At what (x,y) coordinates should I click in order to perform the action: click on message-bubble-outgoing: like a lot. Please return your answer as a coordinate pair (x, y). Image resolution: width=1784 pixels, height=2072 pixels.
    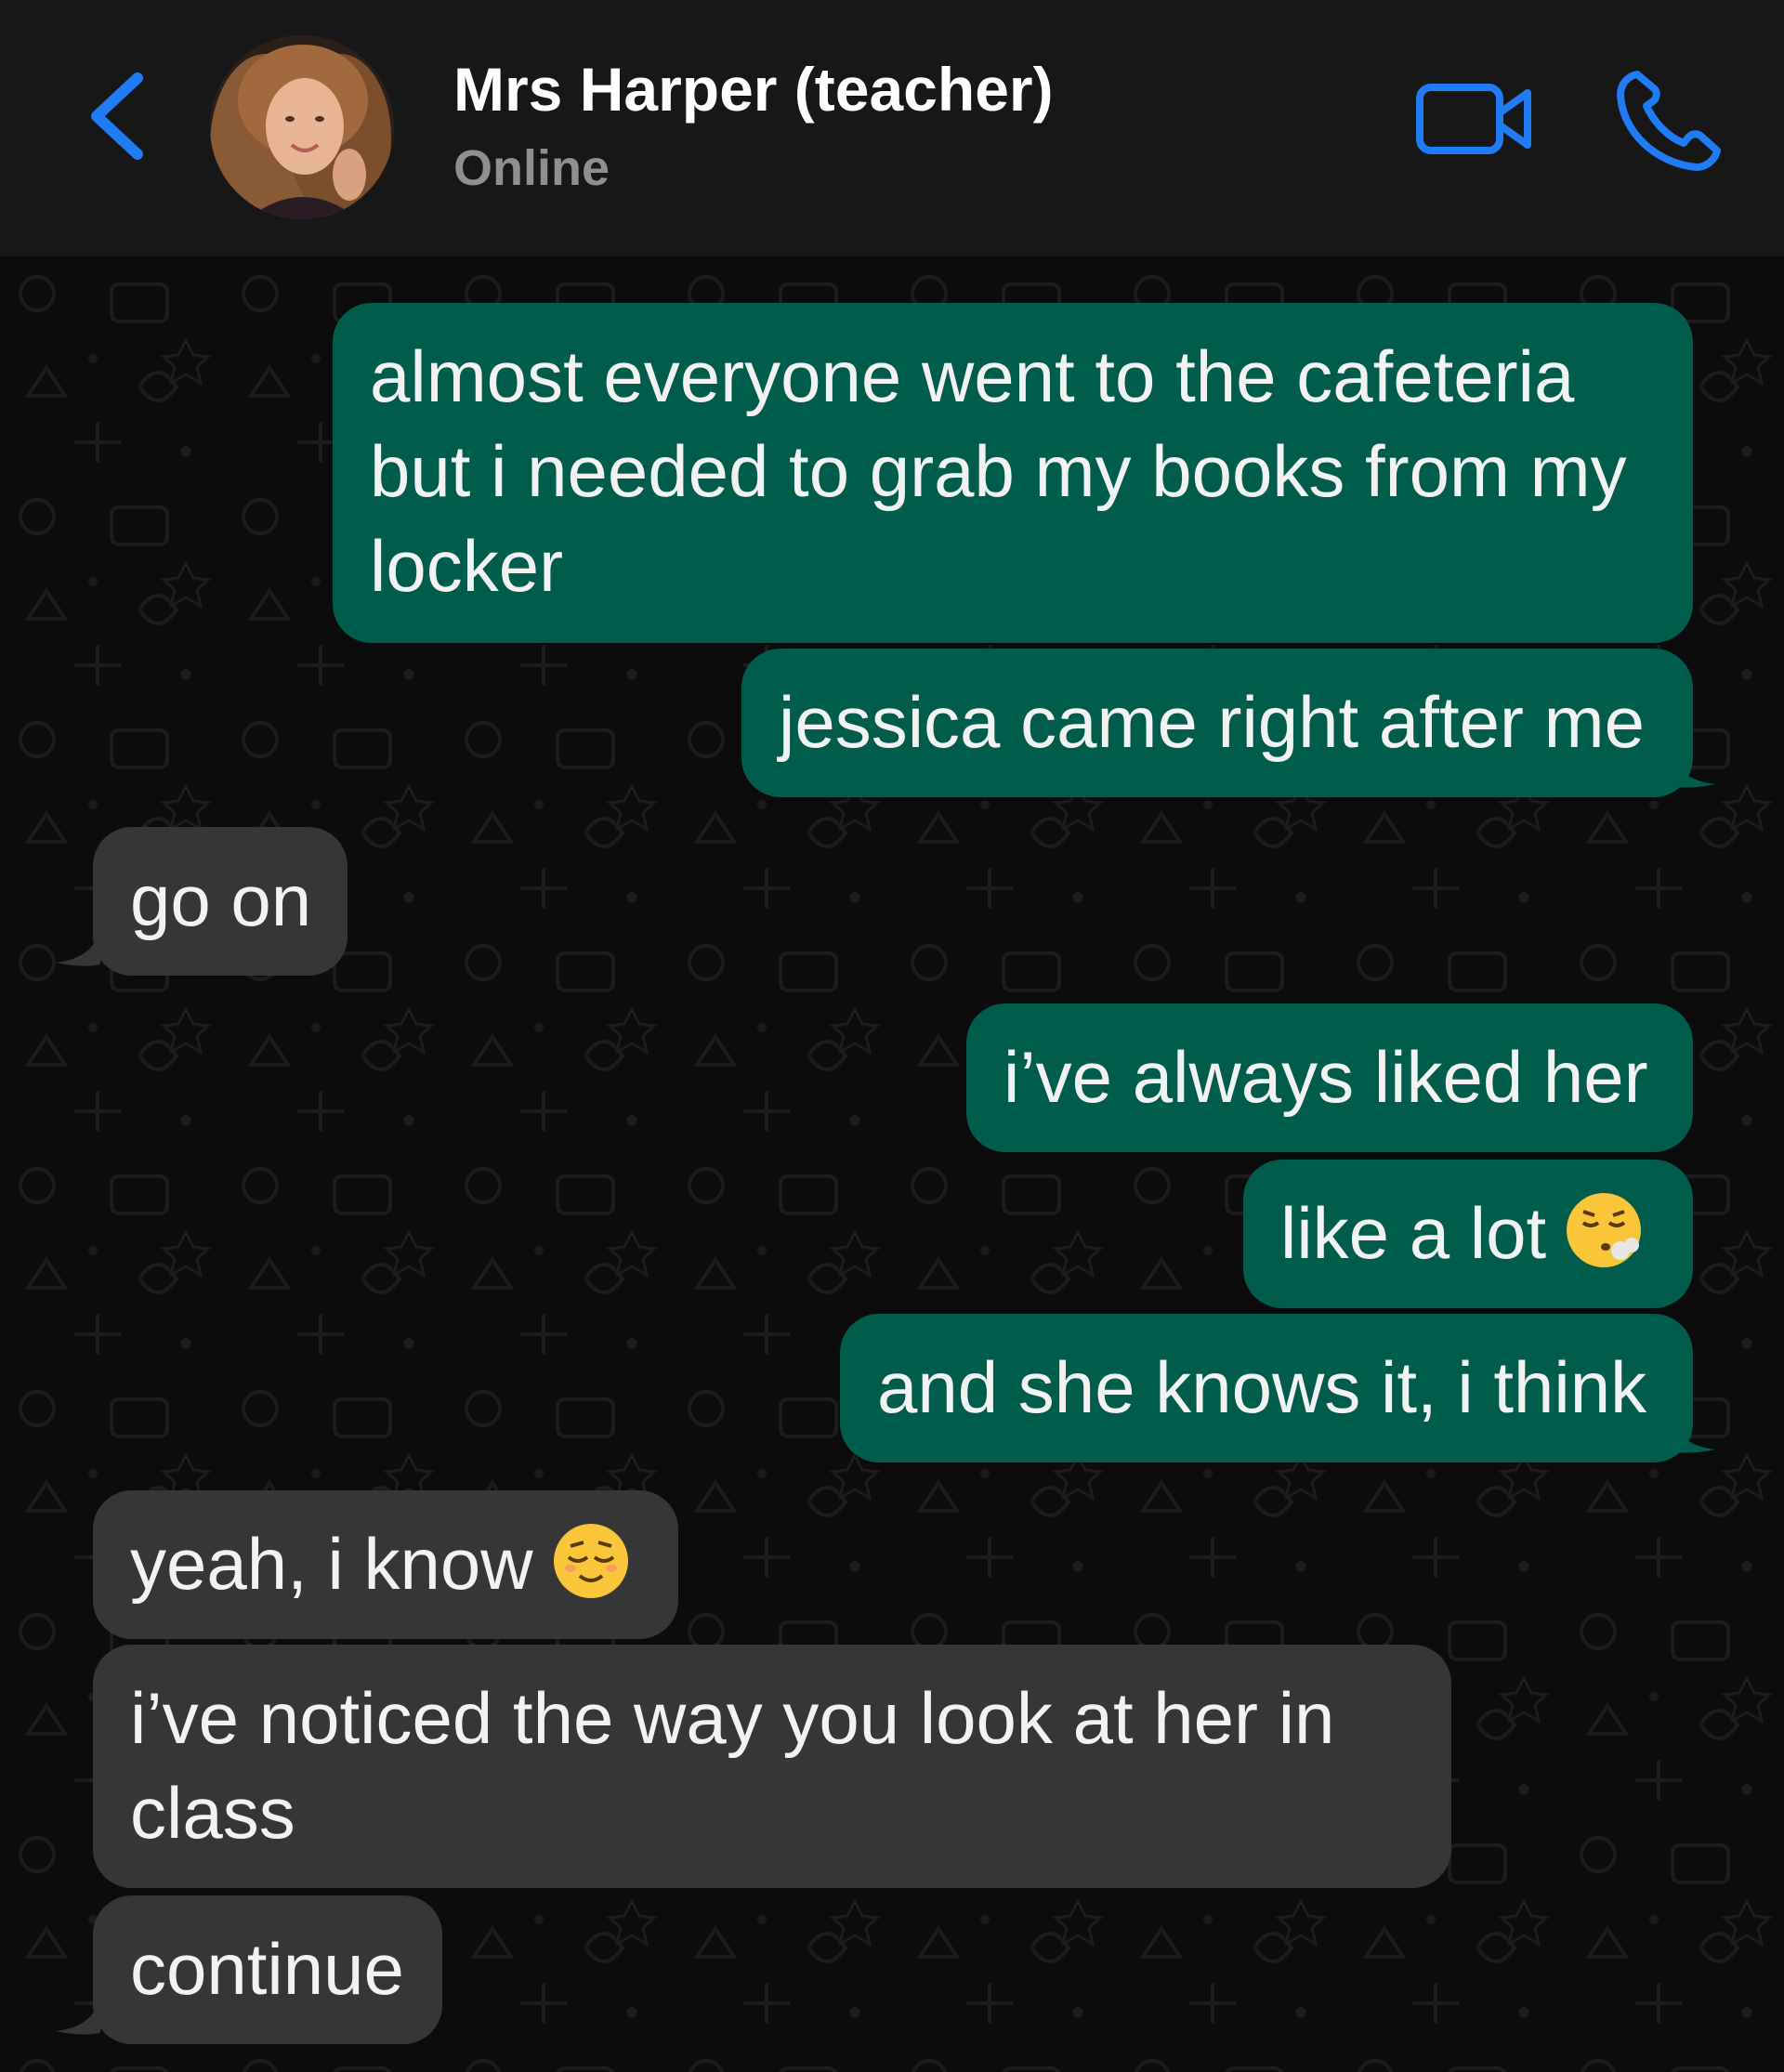
    Looking at the image, I should click on (1468, 1234).